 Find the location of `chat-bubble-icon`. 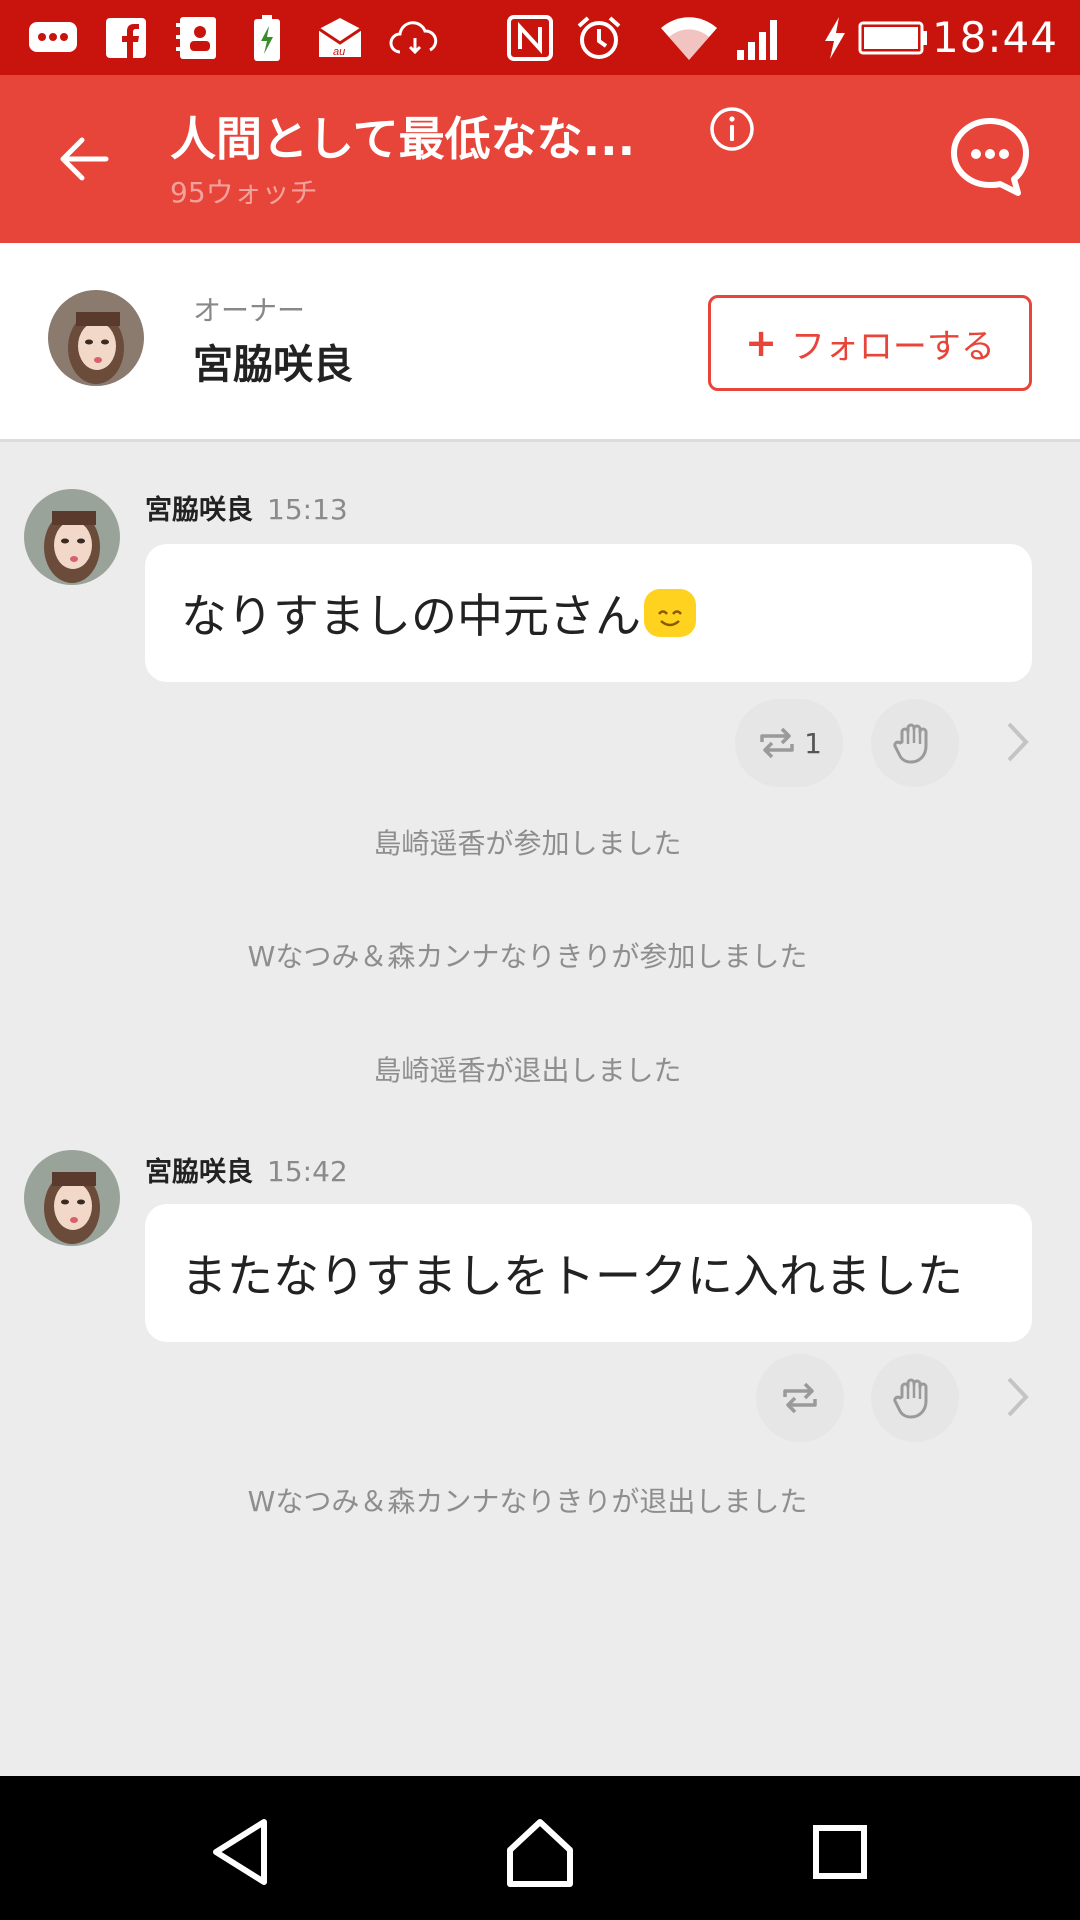

chat-bubble-icon is located at coordinates (990, 157).